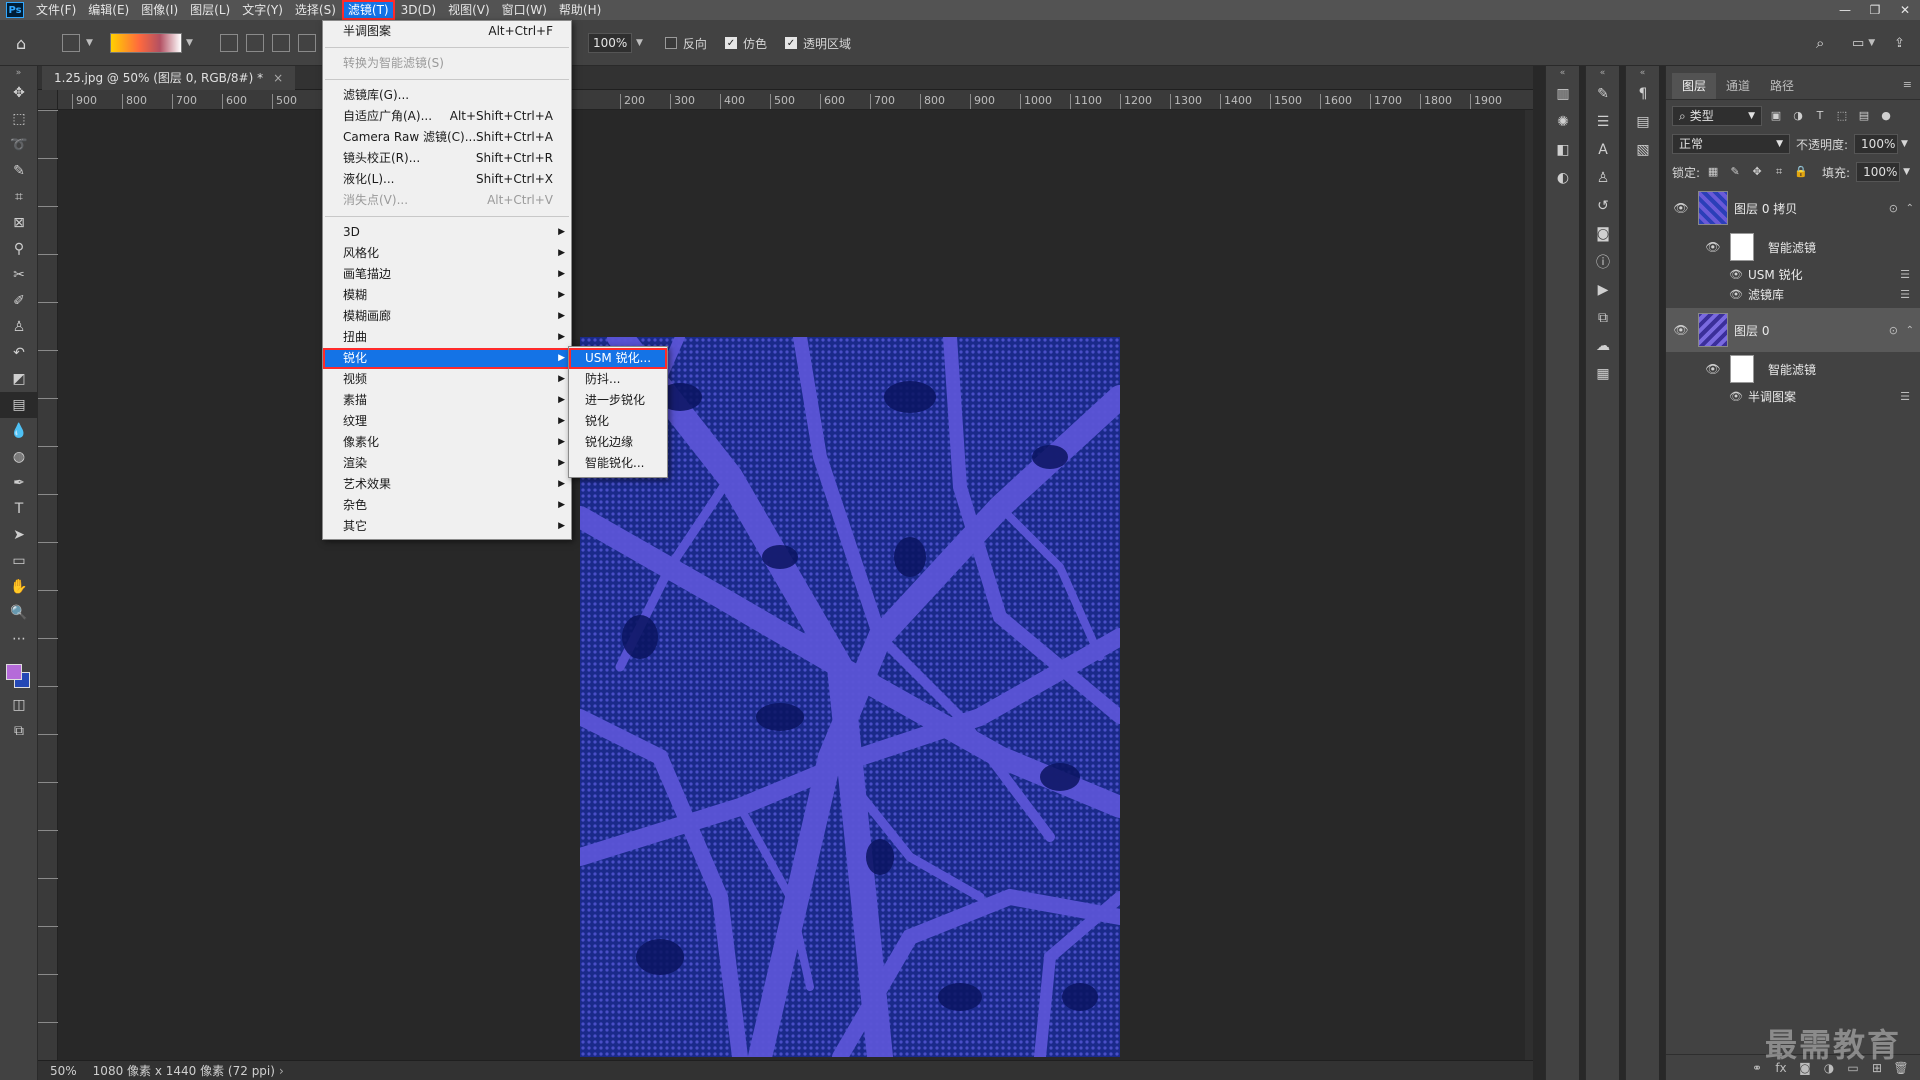 This screenshot has width=1920, height=1080. I want to click on filter-menu-item: Camera Raw 滤镜(C)... Shift+Ctrl+A, so click(447, 137).